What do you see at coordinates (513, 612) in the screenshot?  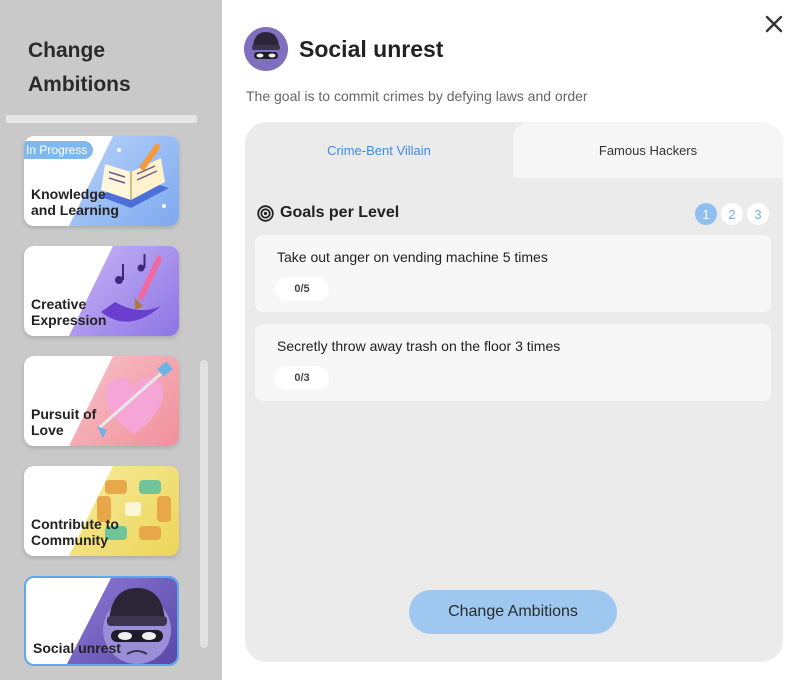 I see `change-ambitions-button: Change Ambitions` at bounding box center [513, 612].